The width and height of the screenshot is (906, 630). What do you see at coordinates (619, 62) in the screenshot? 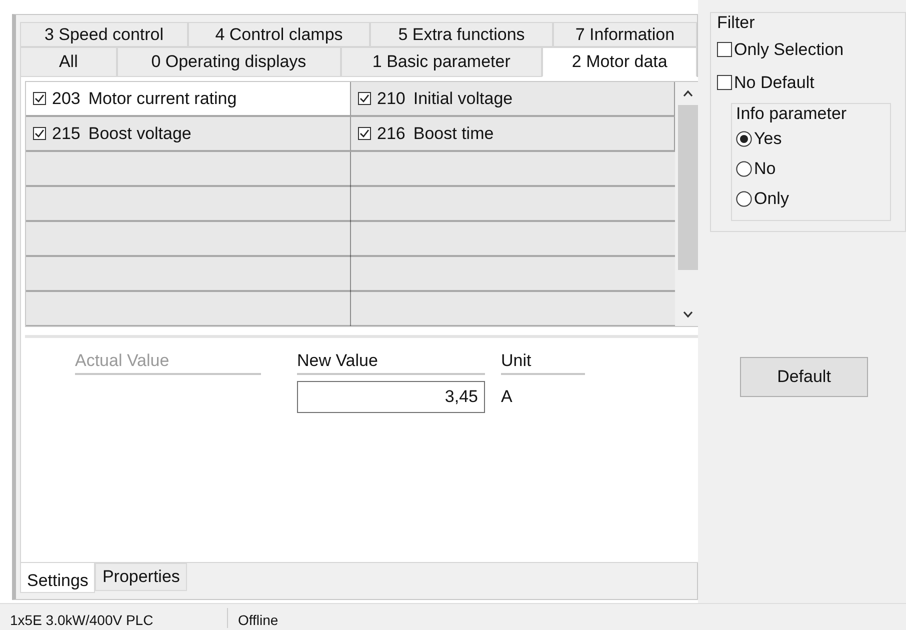
I see `tab: 2 Motor data` at bounding box center [619, 62].